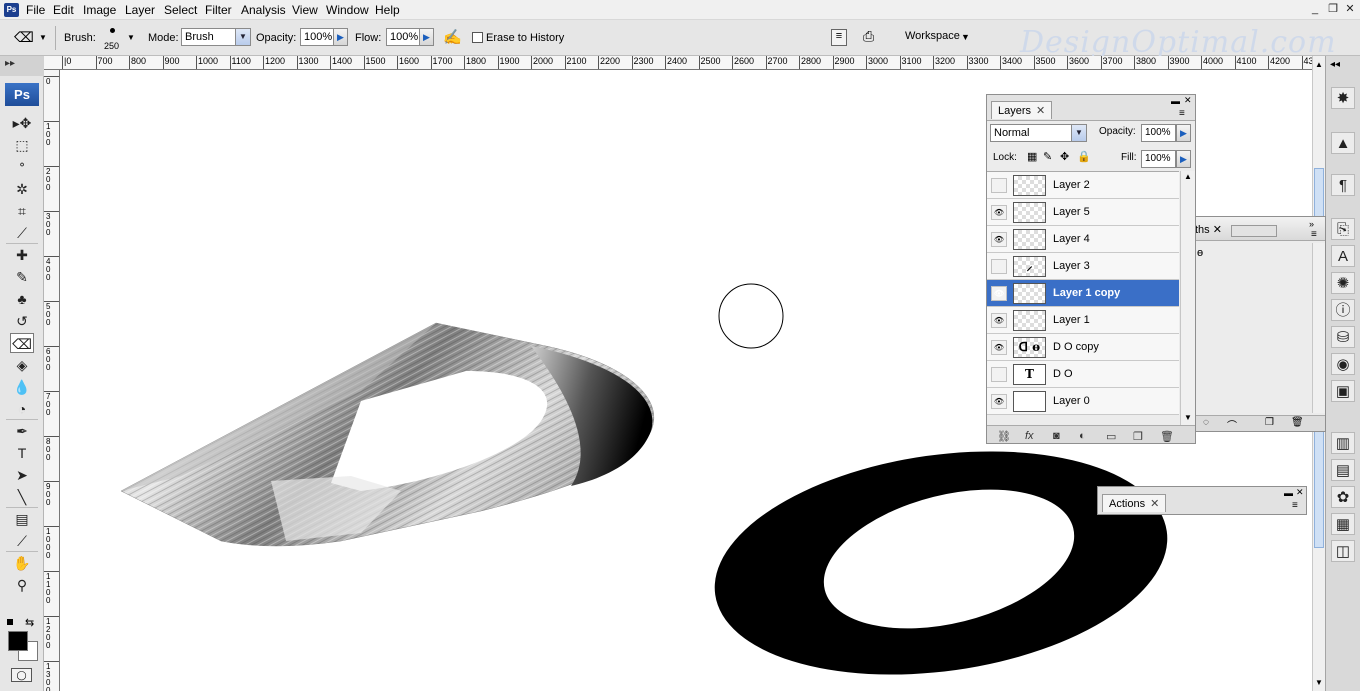  What do you see at coordinates (454, 38) in the screenshot?
I see `airbrush-icon: ✍` at bounding box center [454, 38].